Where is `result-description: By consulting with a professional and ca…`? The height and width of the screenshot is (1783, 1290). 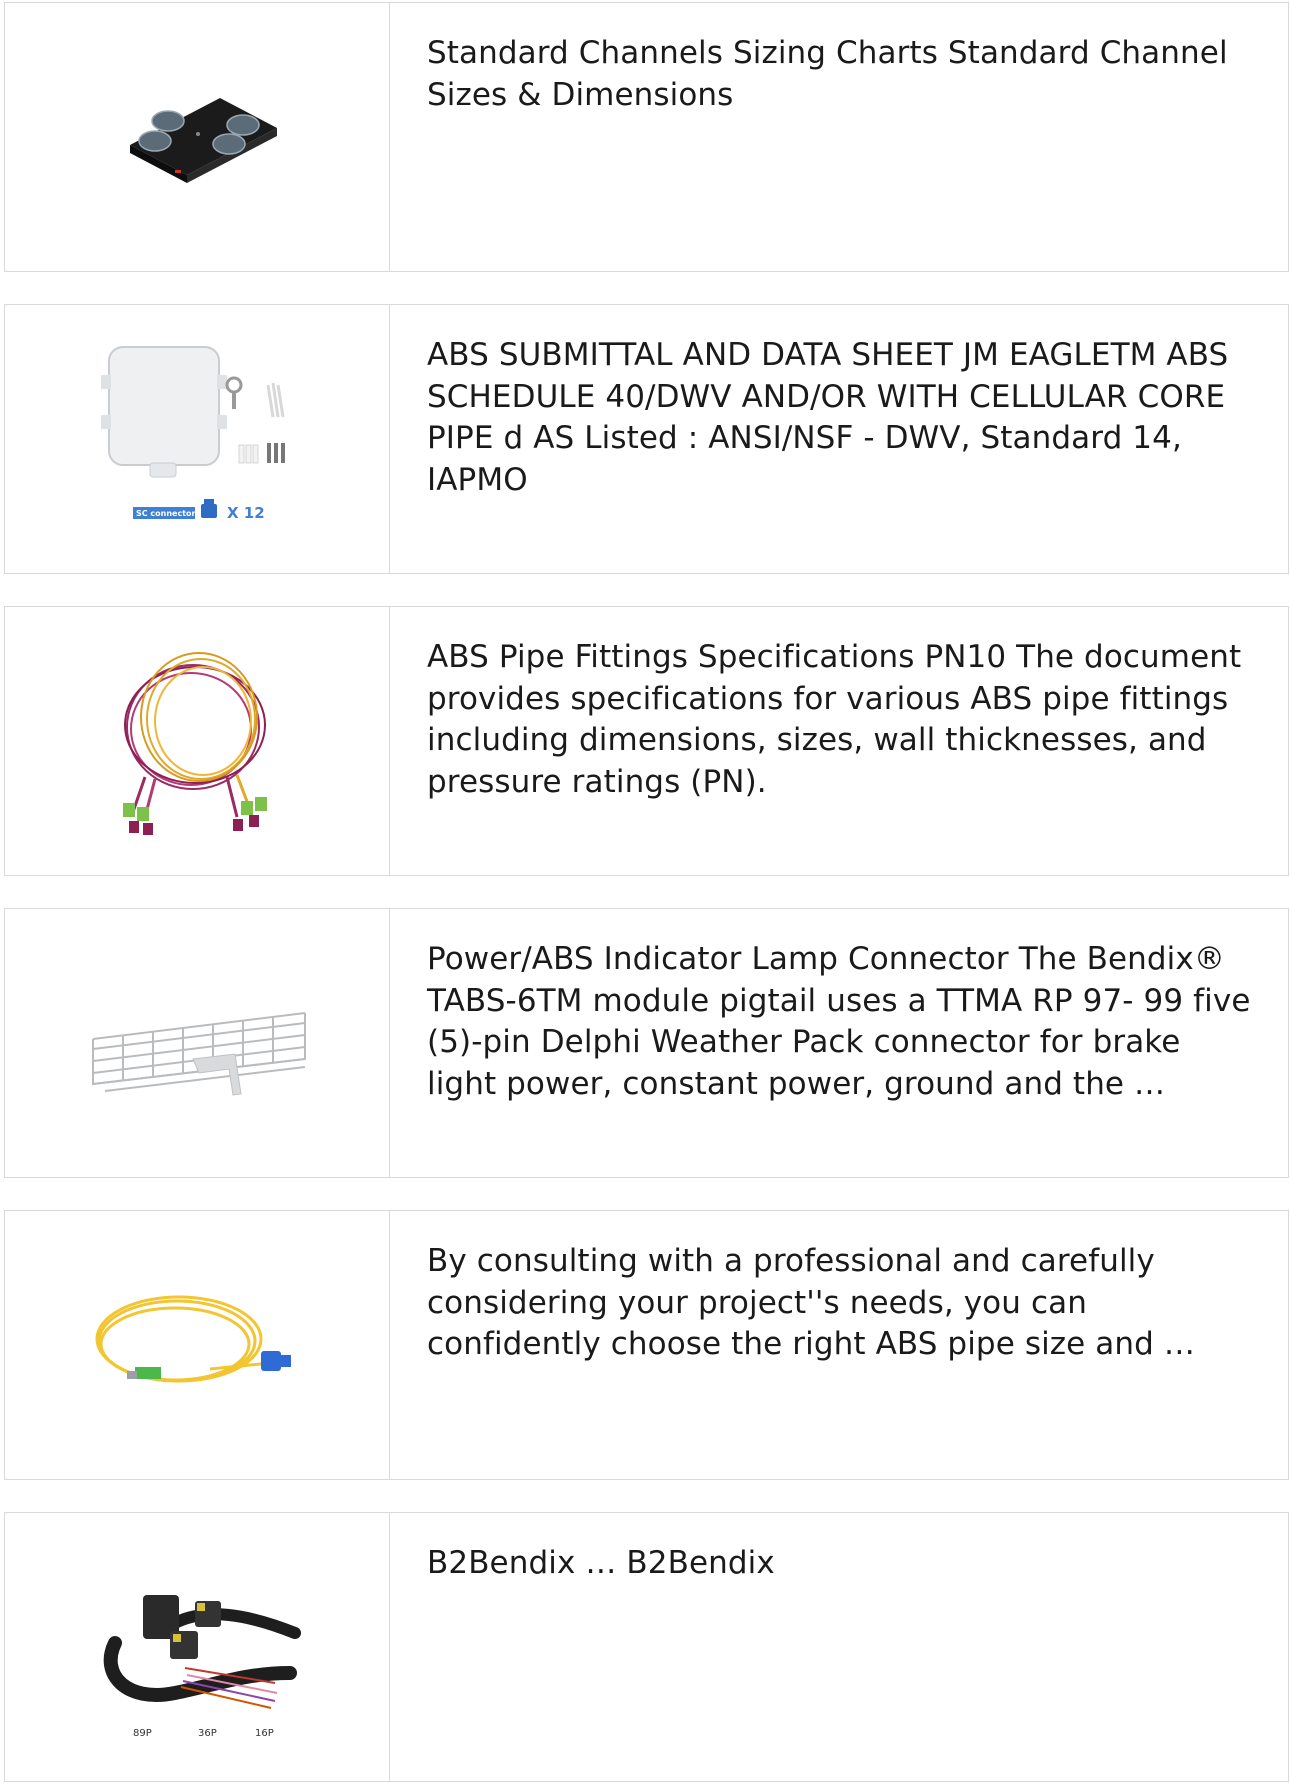 result-description: By consulting with a professional and ca… is located at coordinates (839, 1303).